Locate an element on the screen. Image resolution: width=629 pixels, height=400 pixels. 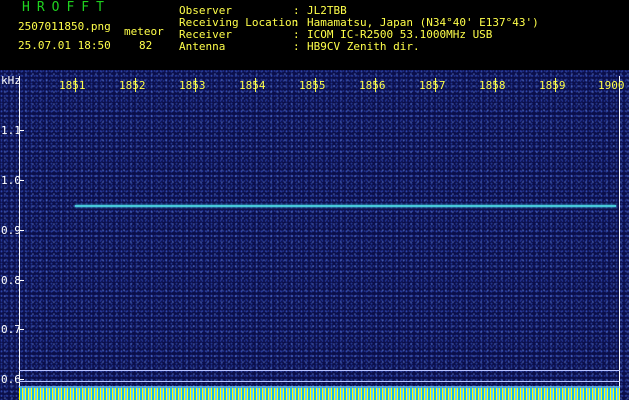
x-tick-label: 1858 is located at coordinates (492, 85).